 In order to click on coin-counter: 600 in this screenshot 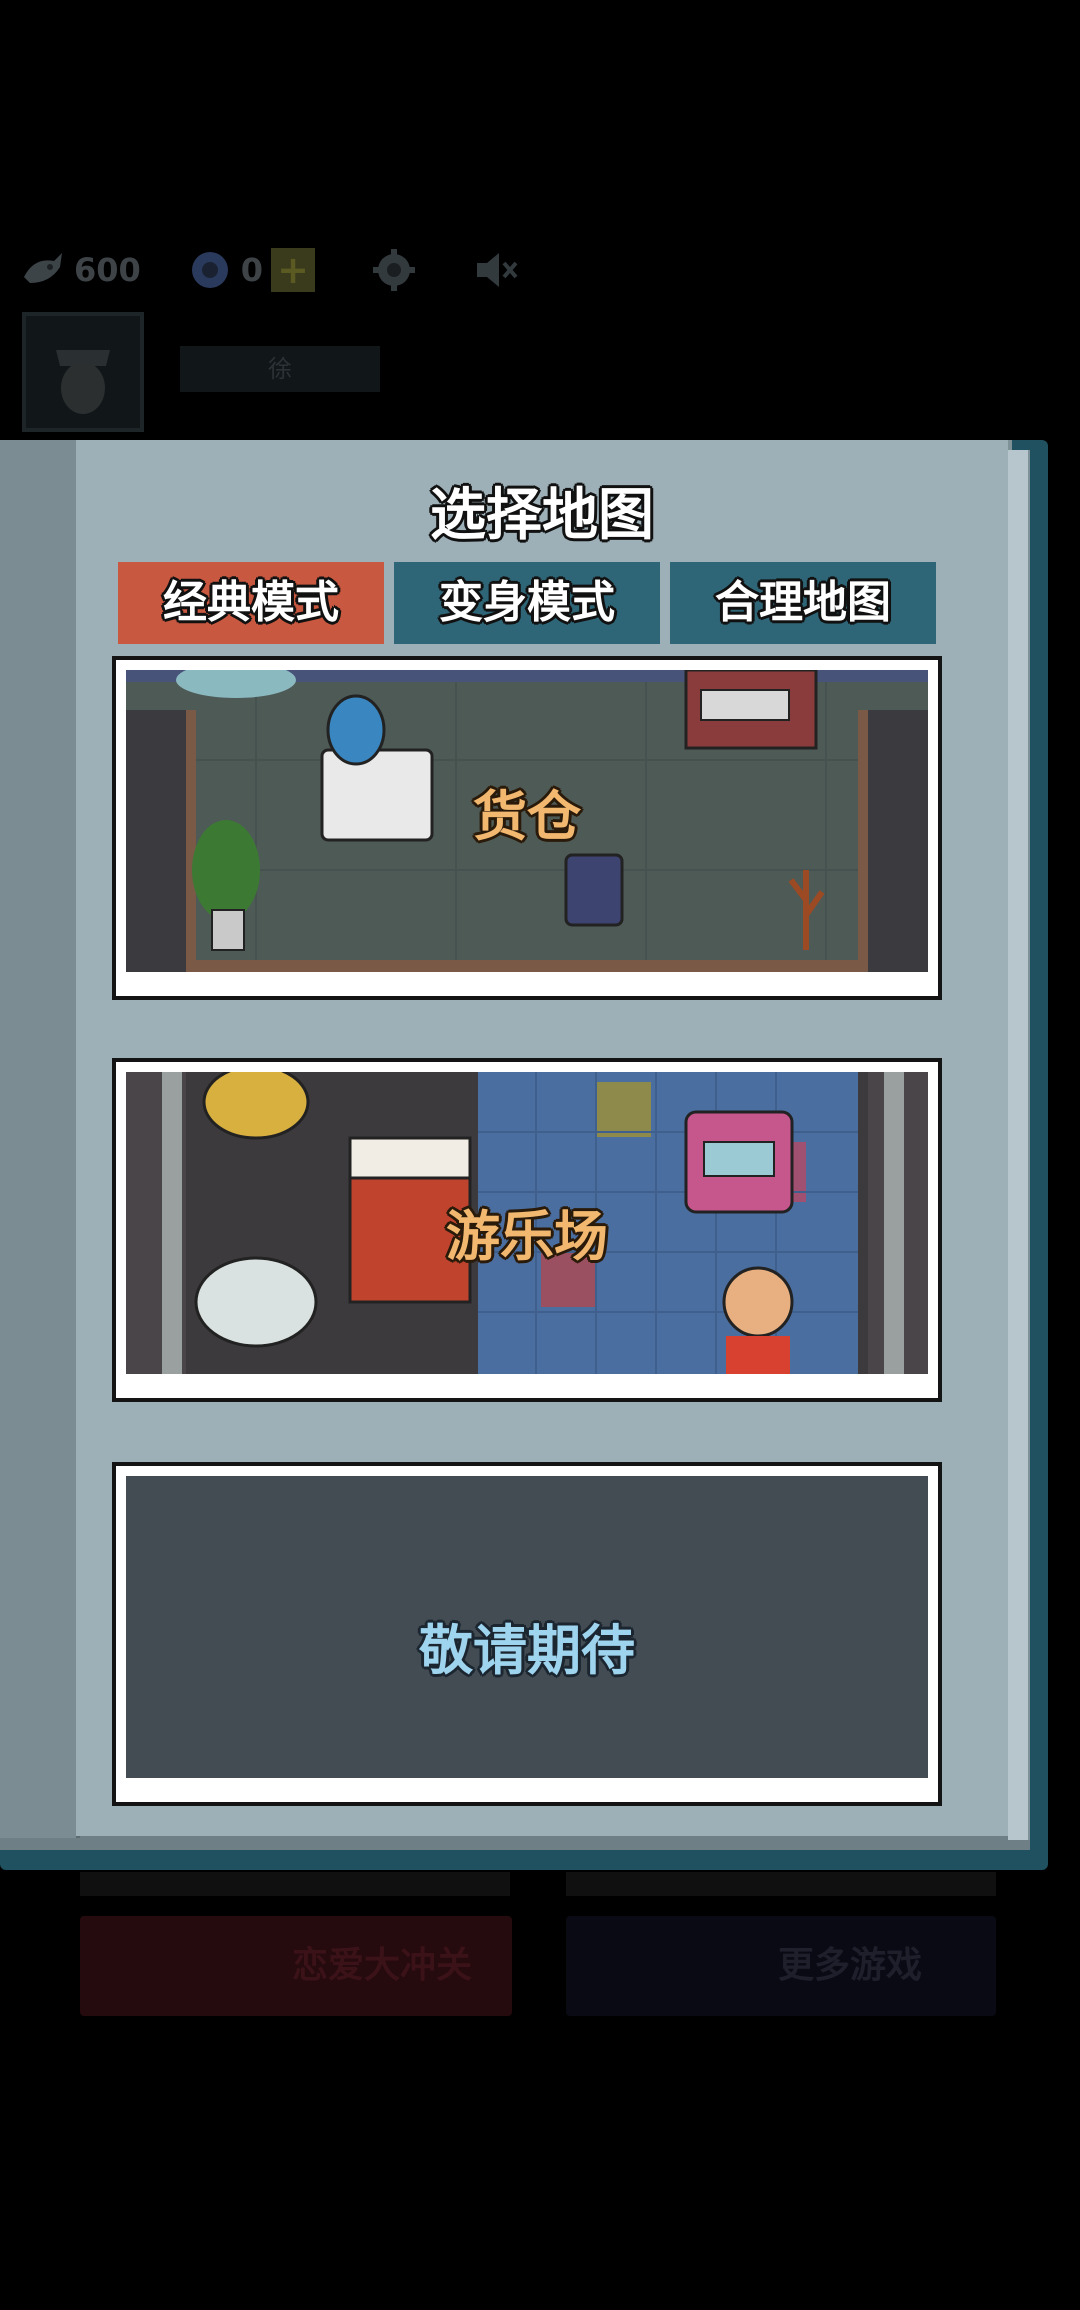, I will do `click(80, 270)`.